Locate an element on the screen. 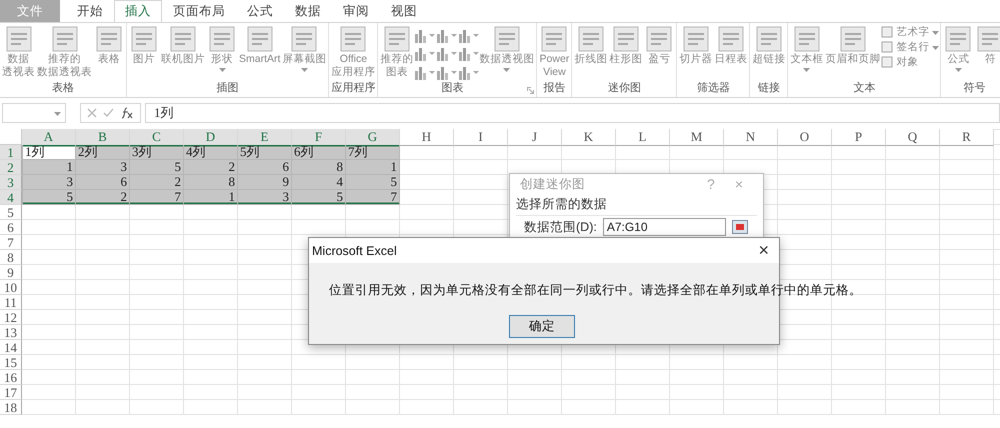 This screenshot has height=428, width=1000. row-header: 11 is located at coordinates (11, 302).